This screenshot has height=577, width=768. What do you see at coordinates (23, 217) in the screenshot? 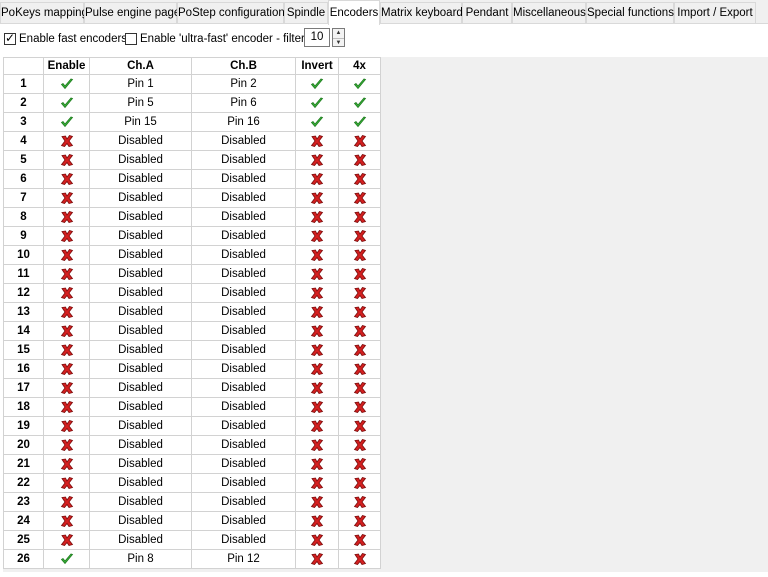
I see `row-number: 8` at bounding box center [23, 217].